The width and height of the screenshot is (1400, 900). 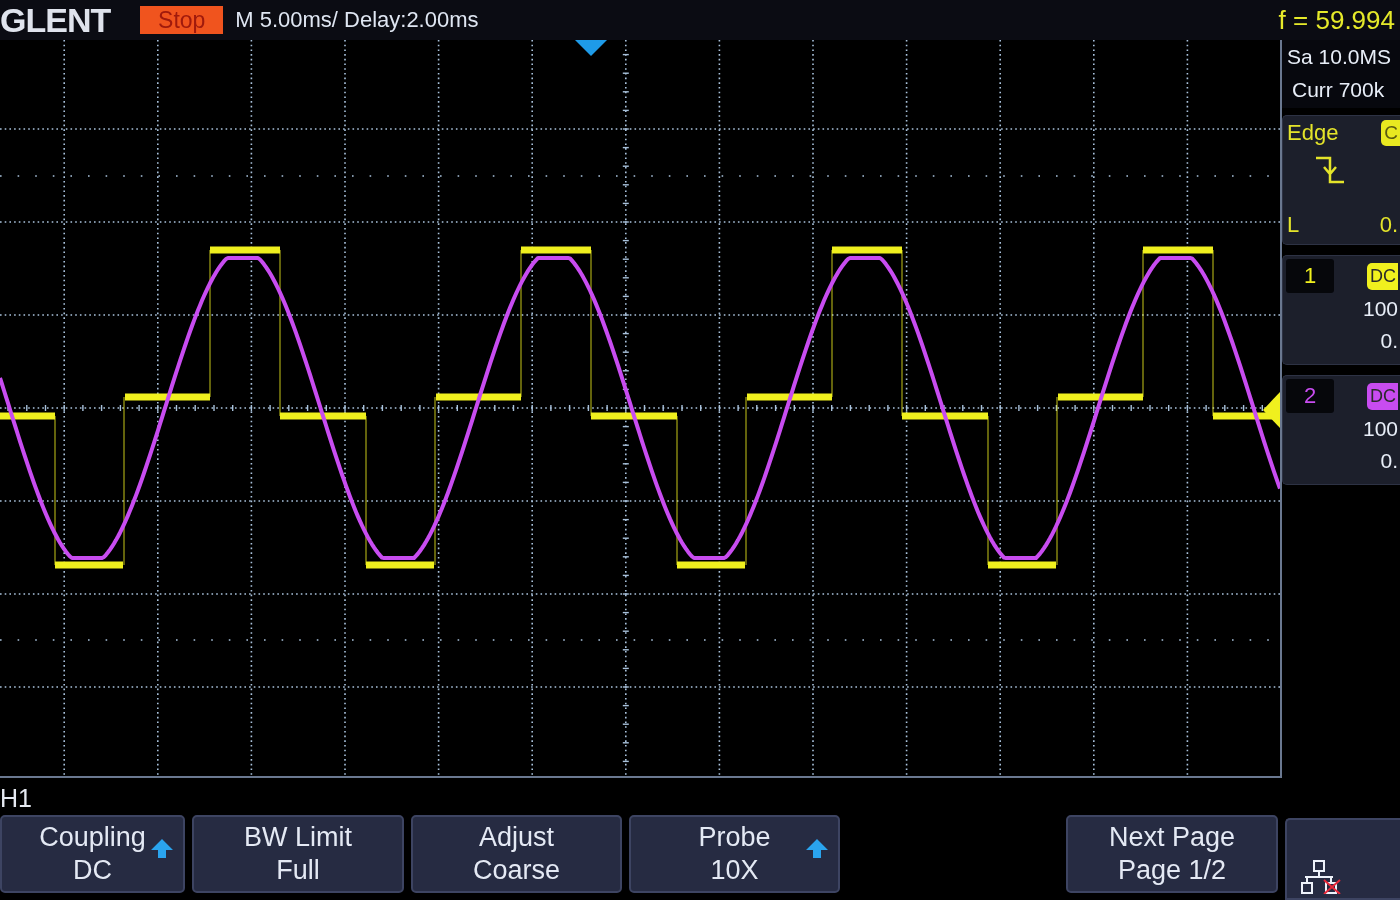 I want to click on channel-number: 2, so click(x=1310, y=396).